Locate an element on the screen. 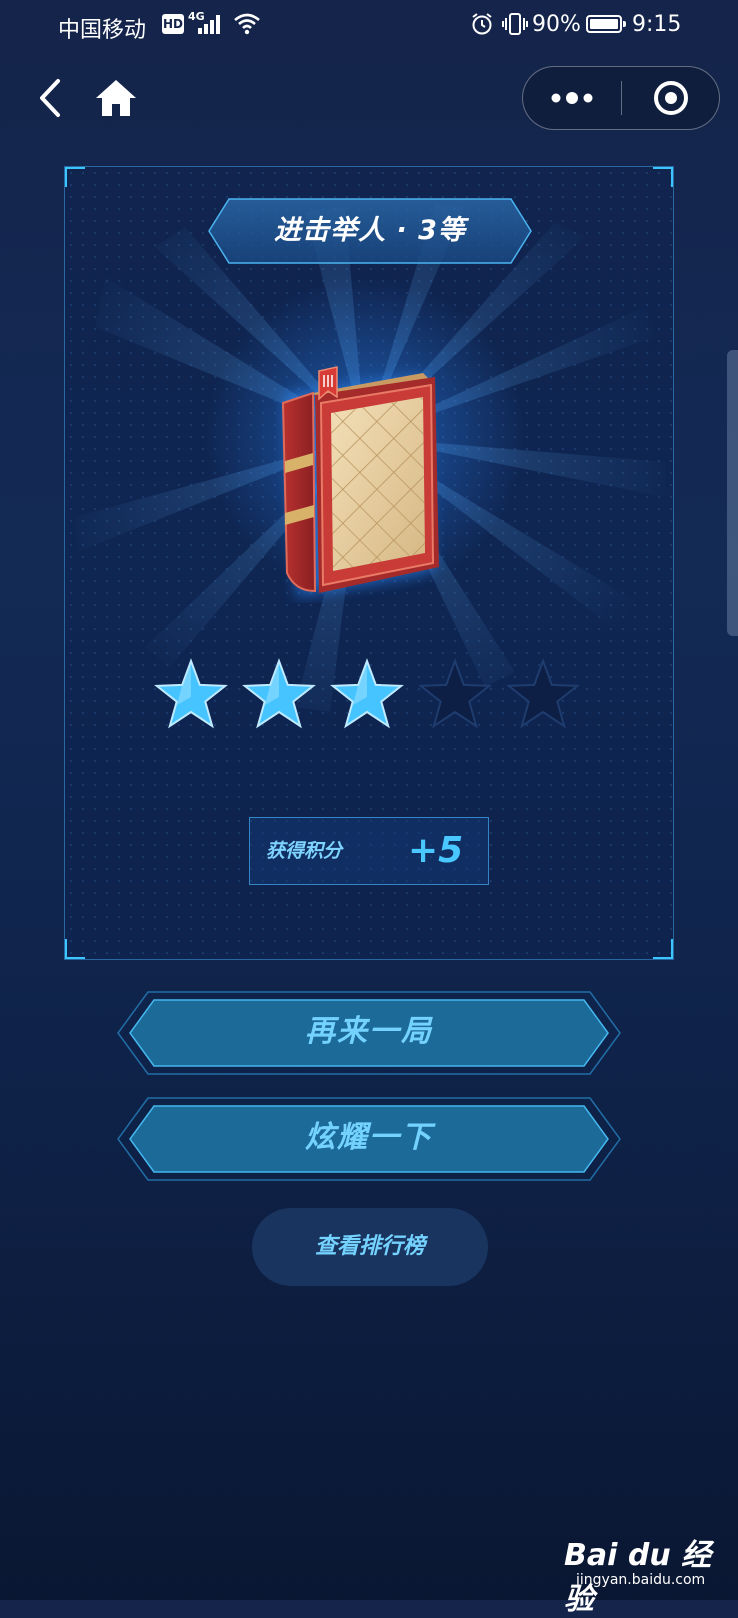 The height and width of the screenshot is (1618, 738). miniprogram-capsule is located at coordinates (621, 98).